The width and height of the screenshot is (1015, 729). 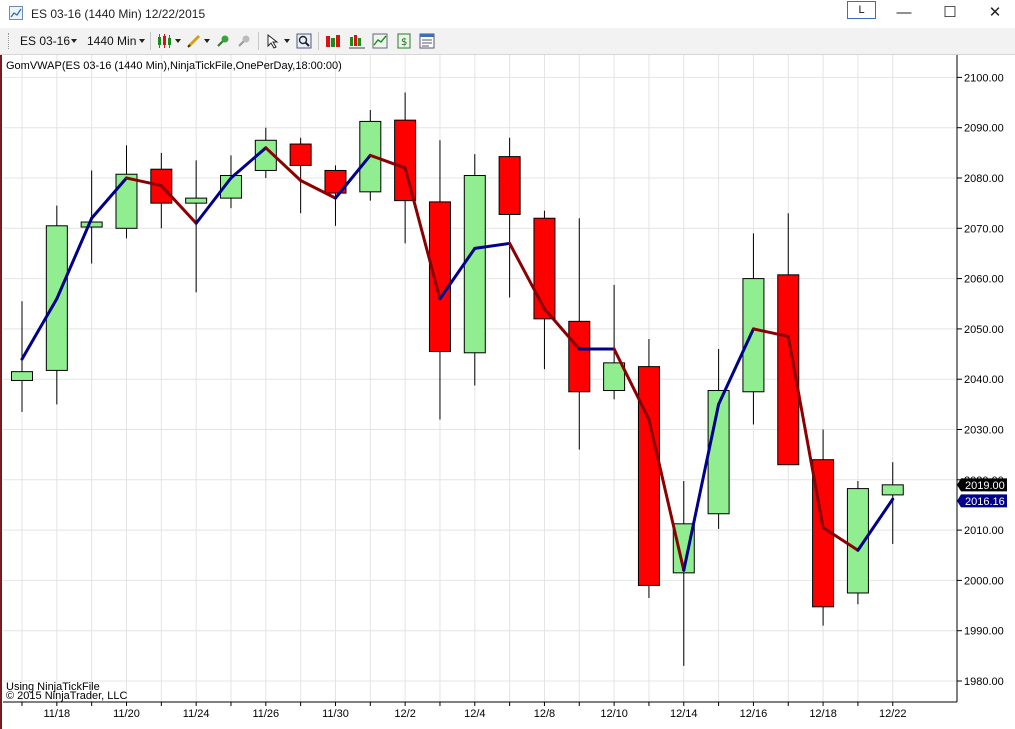 I want to click on x-tick-label: 12/16, so click(x=754, y=714).